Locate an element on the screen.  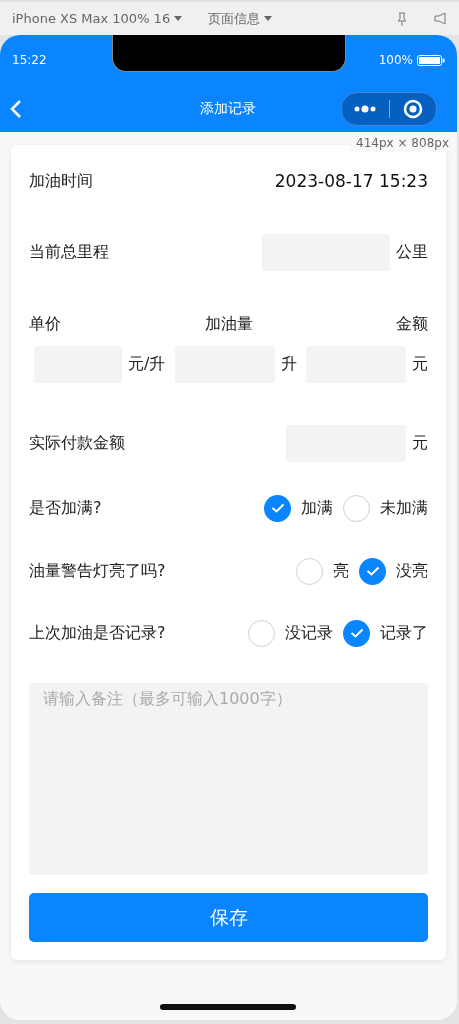
field-label: 加油量 is located at coordinates (228, 324).